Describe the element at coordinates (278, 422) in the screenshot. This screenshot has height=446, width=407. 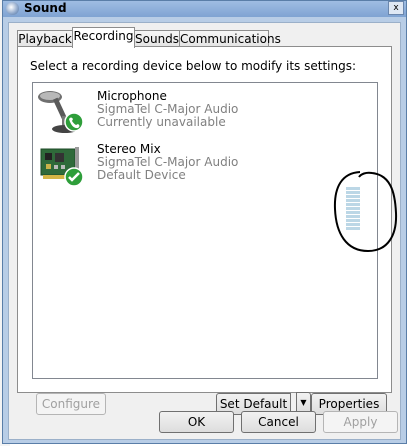
I see `cancel-button: Cancel` at that location.